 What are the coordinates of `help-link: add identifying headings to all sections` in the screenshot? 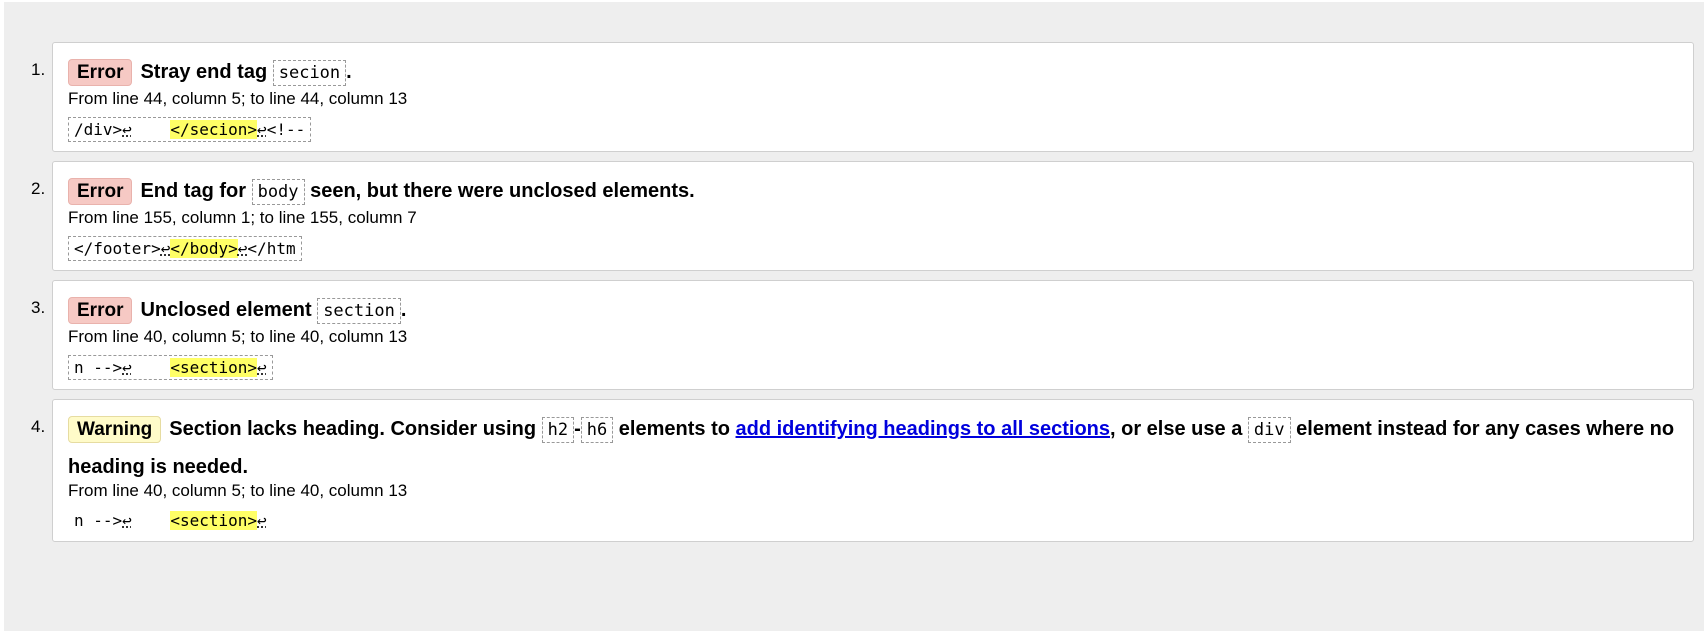 It's located at (923, 429).